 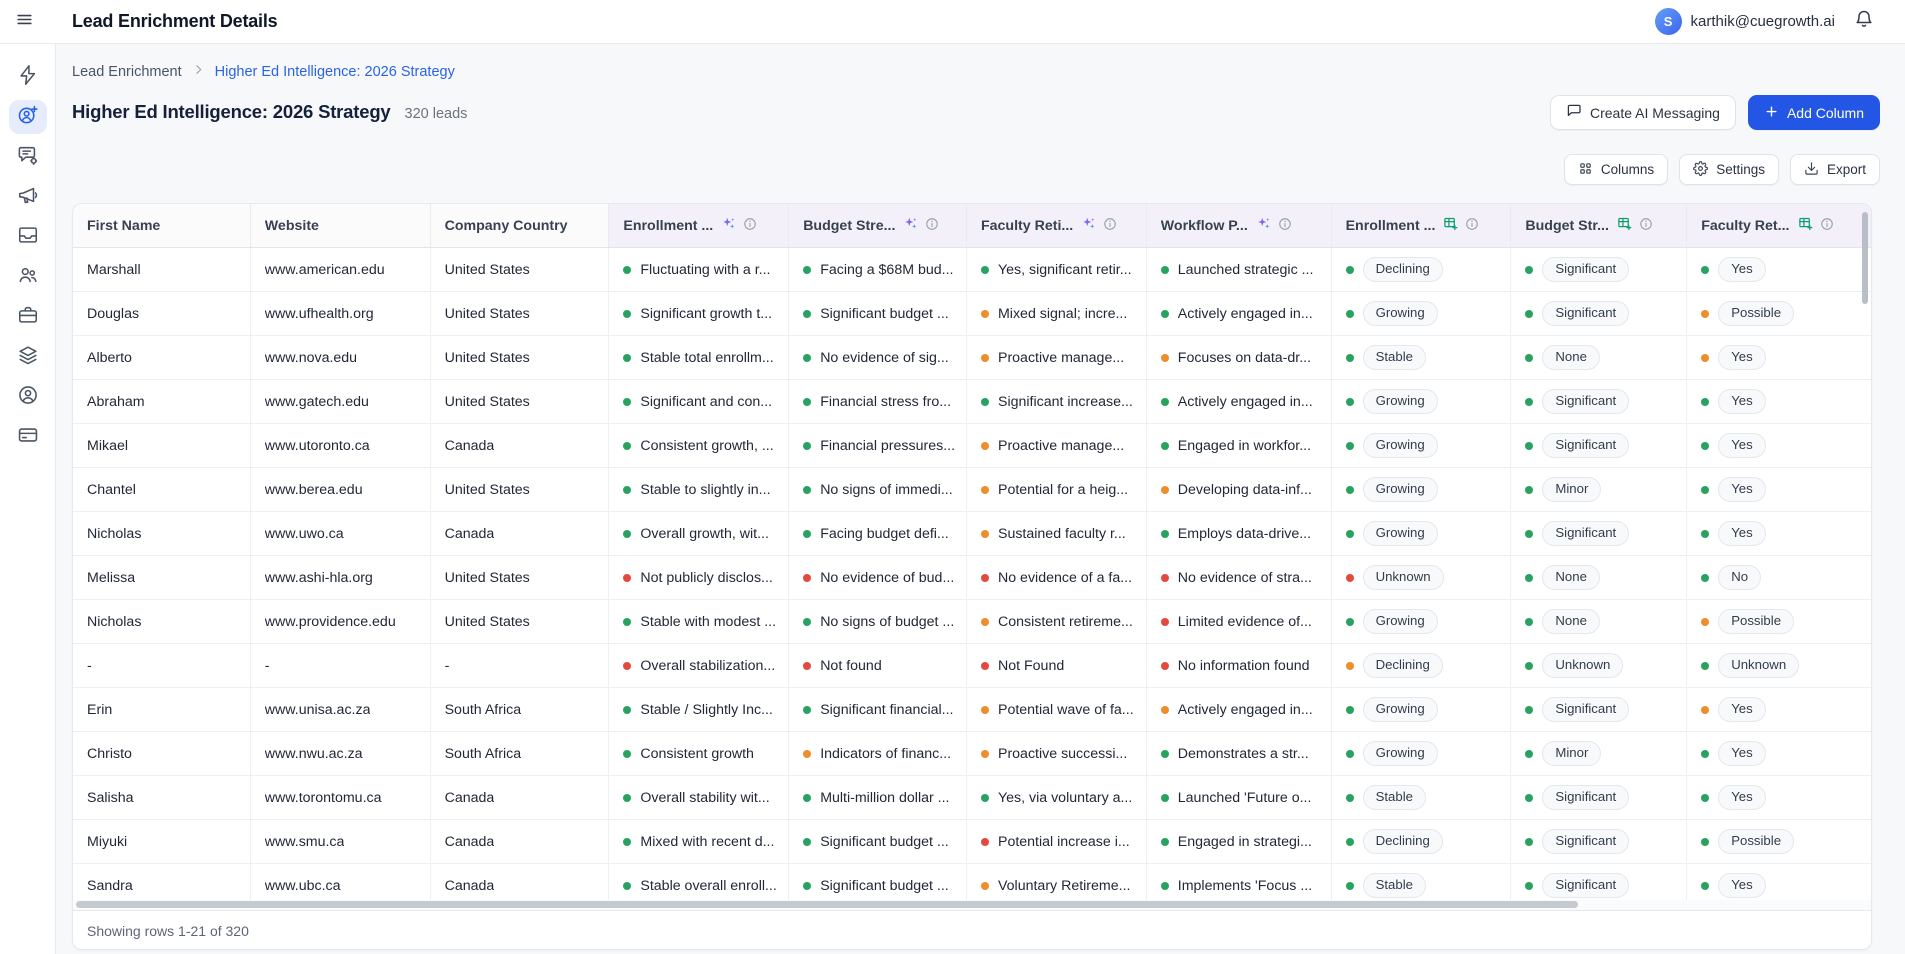 What do you see at coordinates (335, 72) in the screenshot?
I see `breadcrumb-current-link: Higher Ed Intelligence: 2026 Strategy` at bounding box center [335, 72].